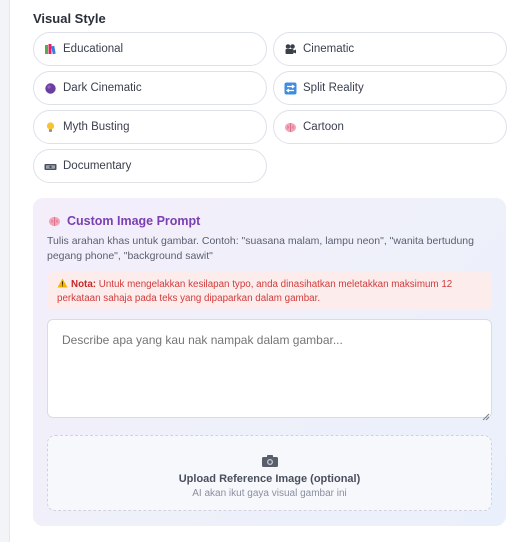 Image resolution: width=524 pixels, height=542 pixels. What do you see at coordinates (50, 88) in the screenshot?
I see `purple-circle-icon` at bounding box center [50, 88].